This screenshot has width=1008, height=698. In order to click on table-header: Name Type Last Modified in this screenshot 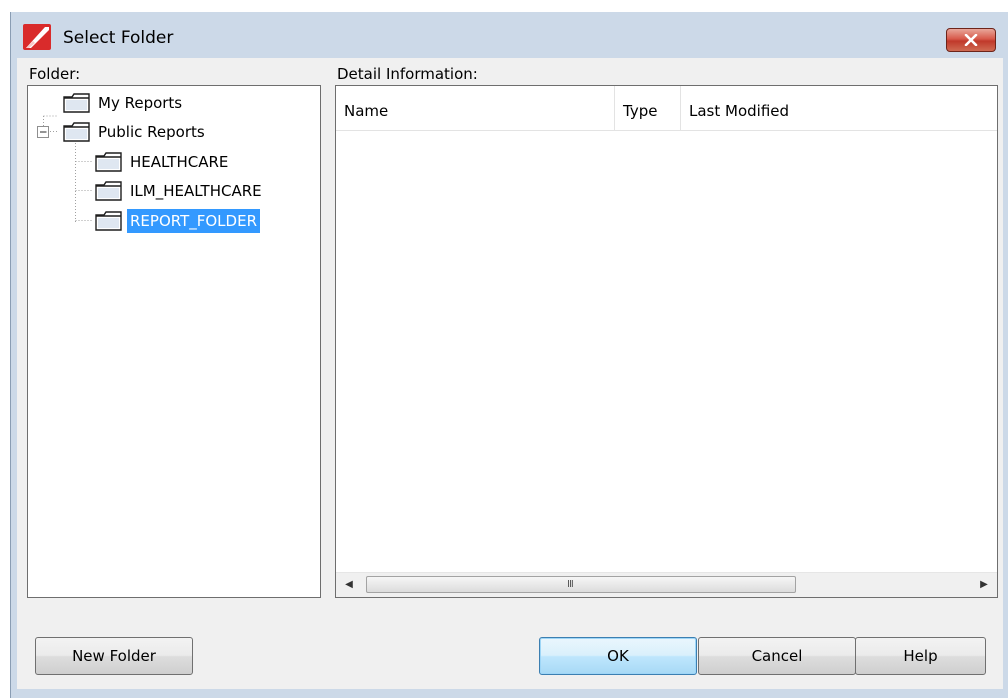, I will do `click(666, 108)`.